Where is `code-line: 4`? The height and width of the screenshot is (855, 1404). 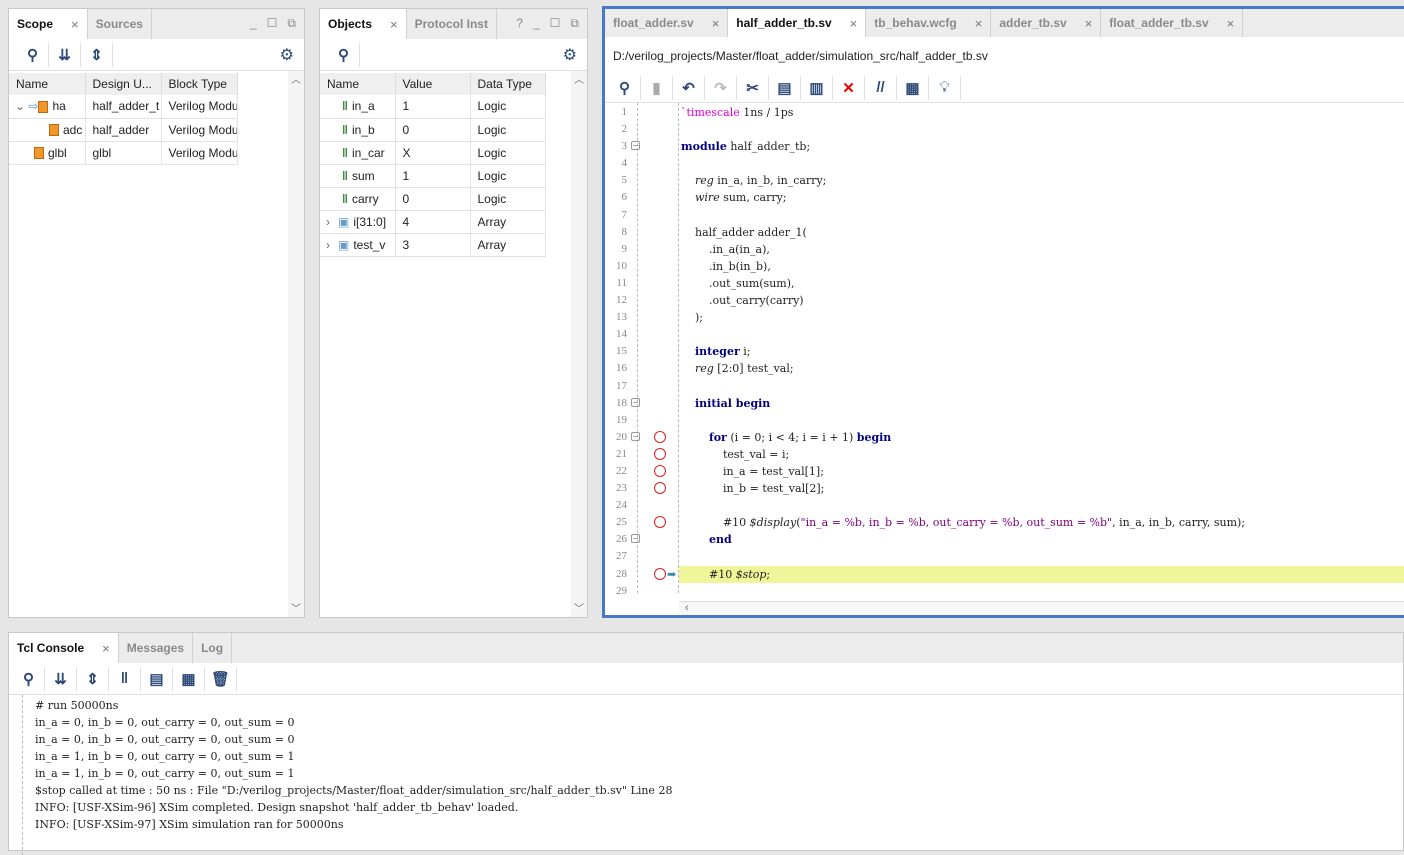 code-line: 4 is located at coordinates (1004, 163).